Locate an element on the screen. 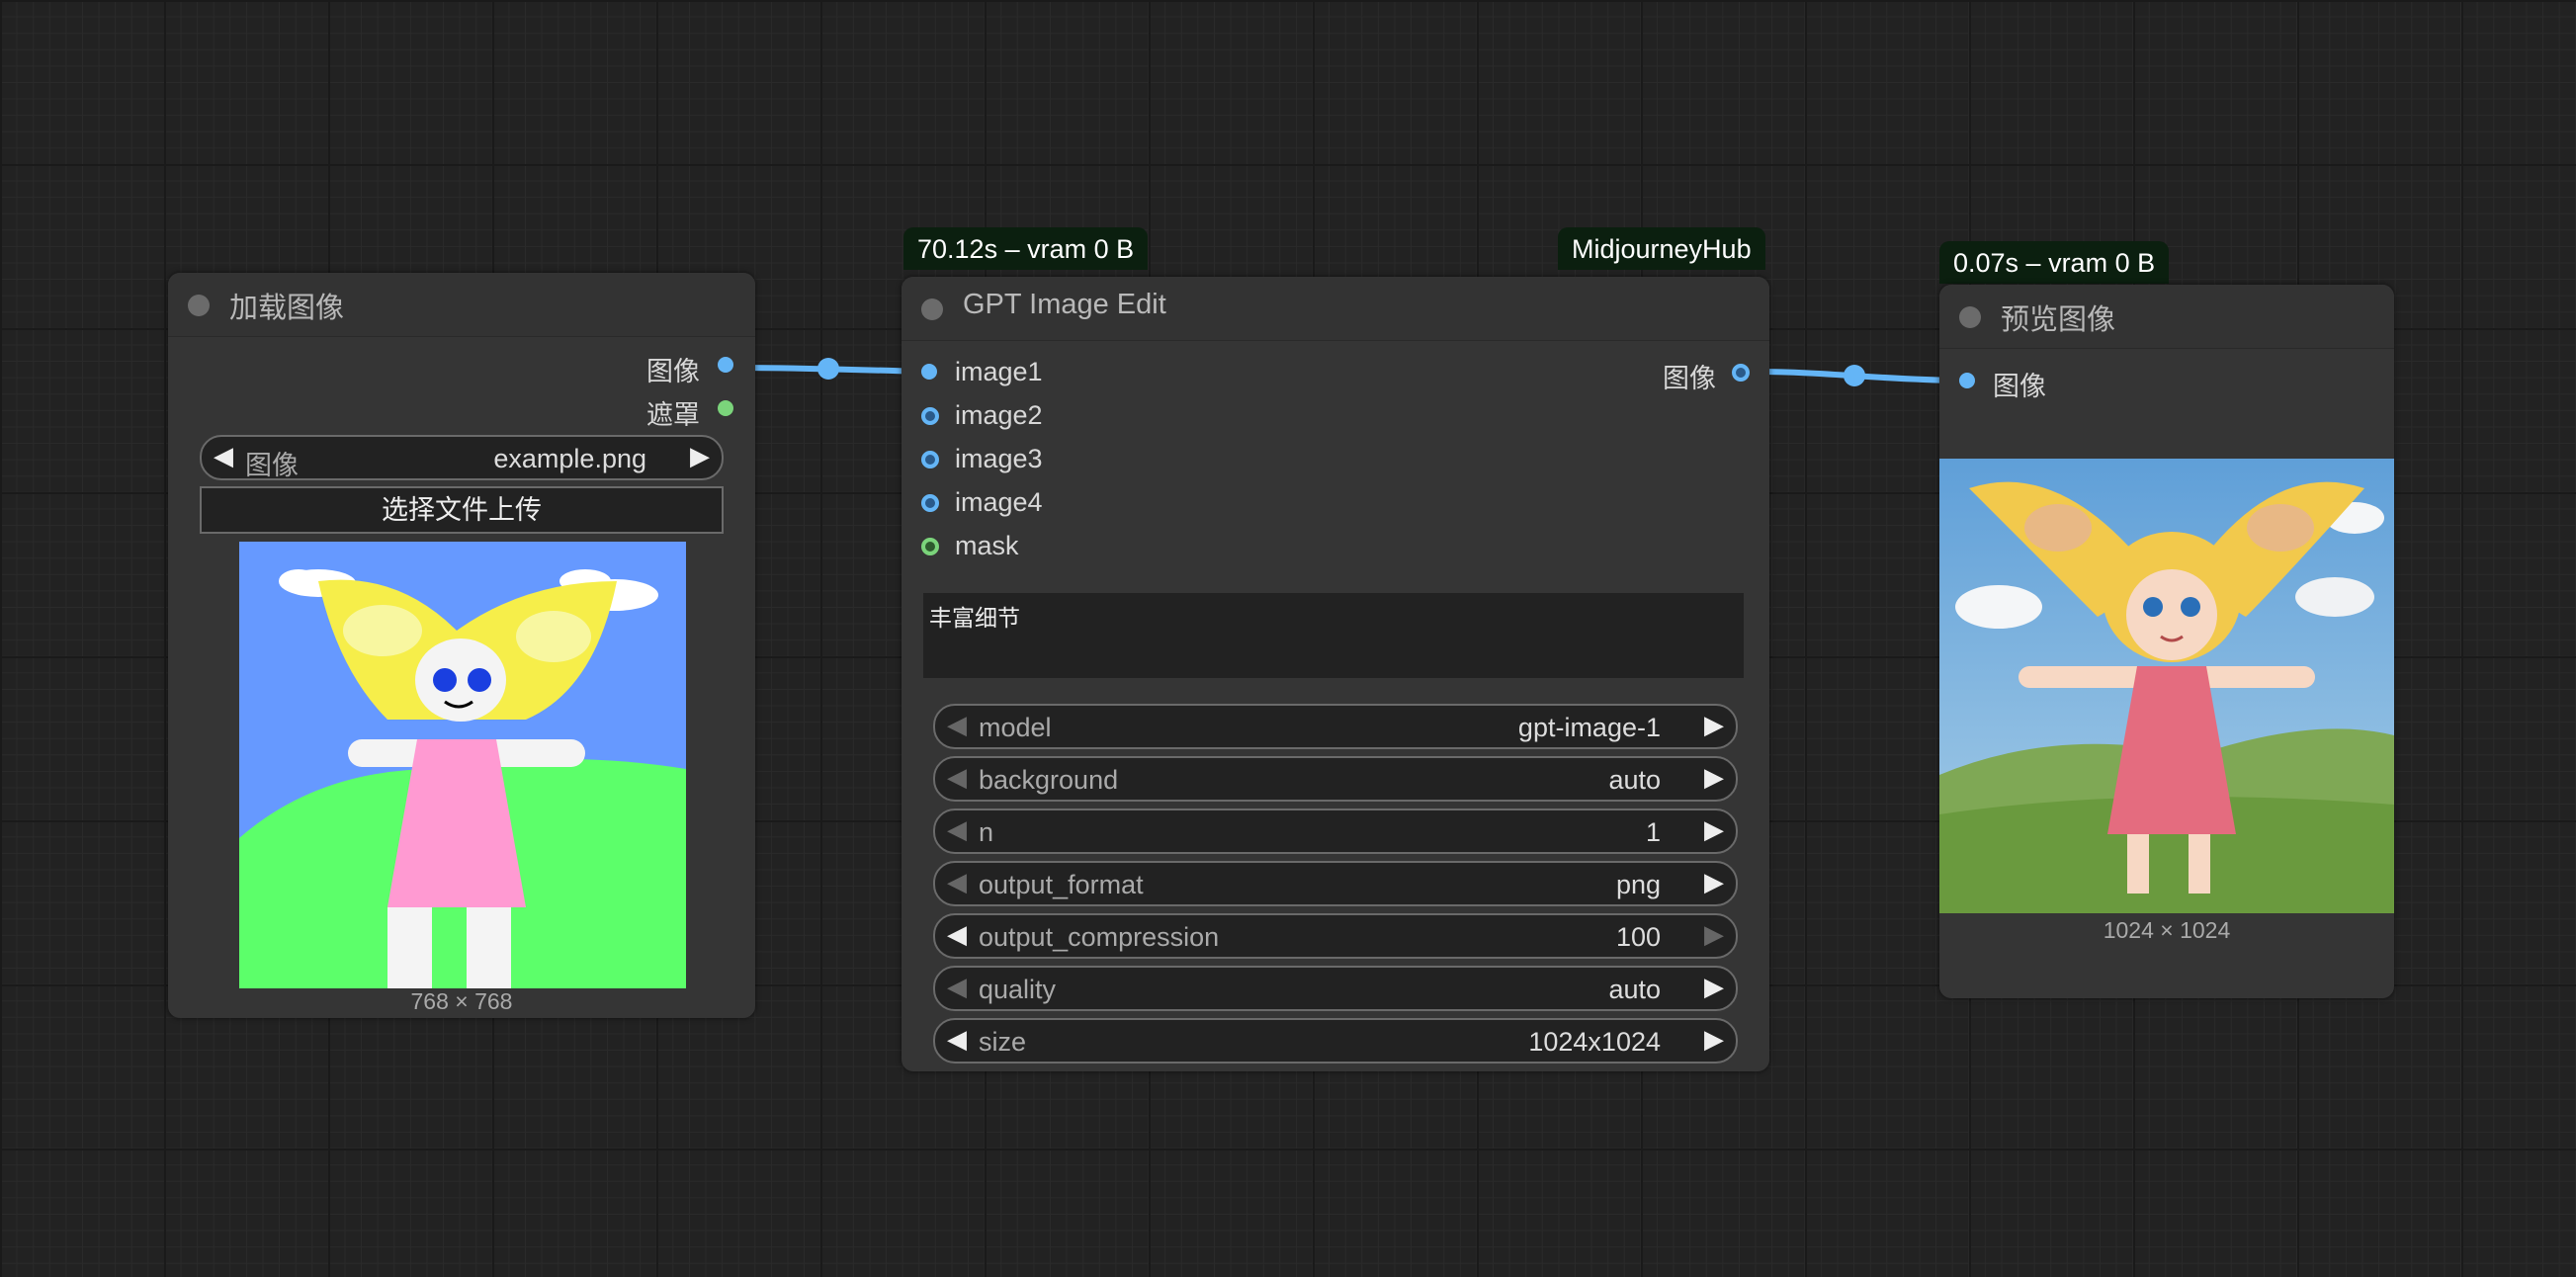 This screenshot has width=2576, height=1277. widget-label: background is located at coordinates (1049, 780).